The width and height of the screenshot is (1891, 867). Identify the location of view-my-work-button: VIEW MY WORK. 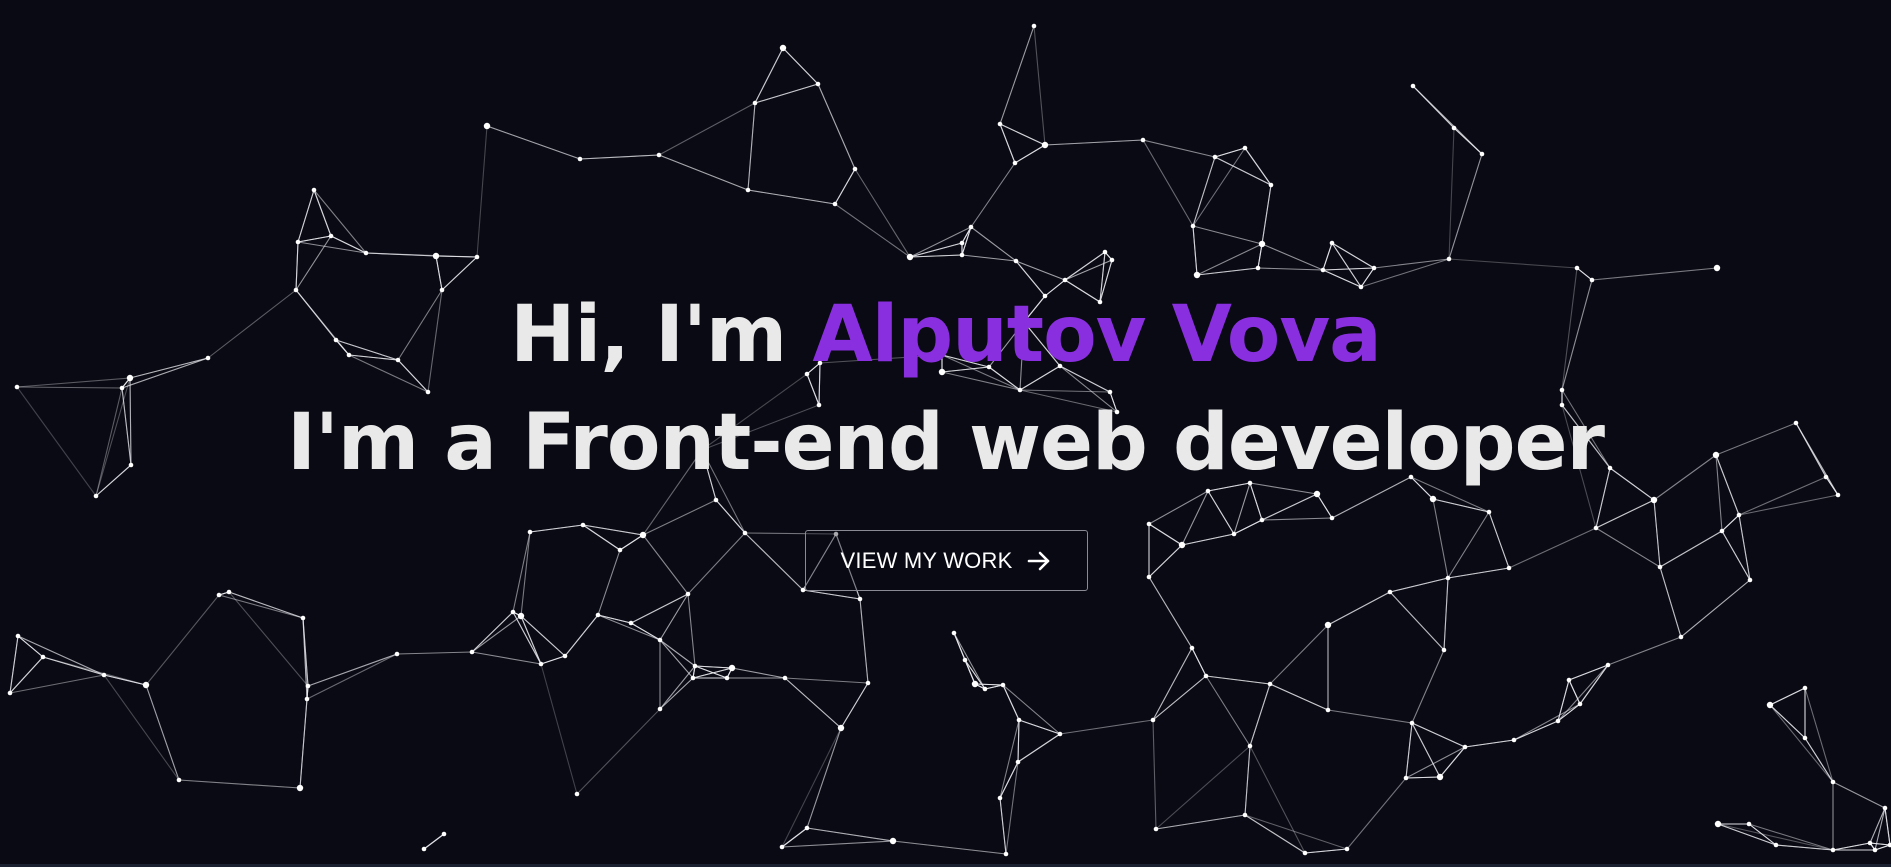
(946, 560).